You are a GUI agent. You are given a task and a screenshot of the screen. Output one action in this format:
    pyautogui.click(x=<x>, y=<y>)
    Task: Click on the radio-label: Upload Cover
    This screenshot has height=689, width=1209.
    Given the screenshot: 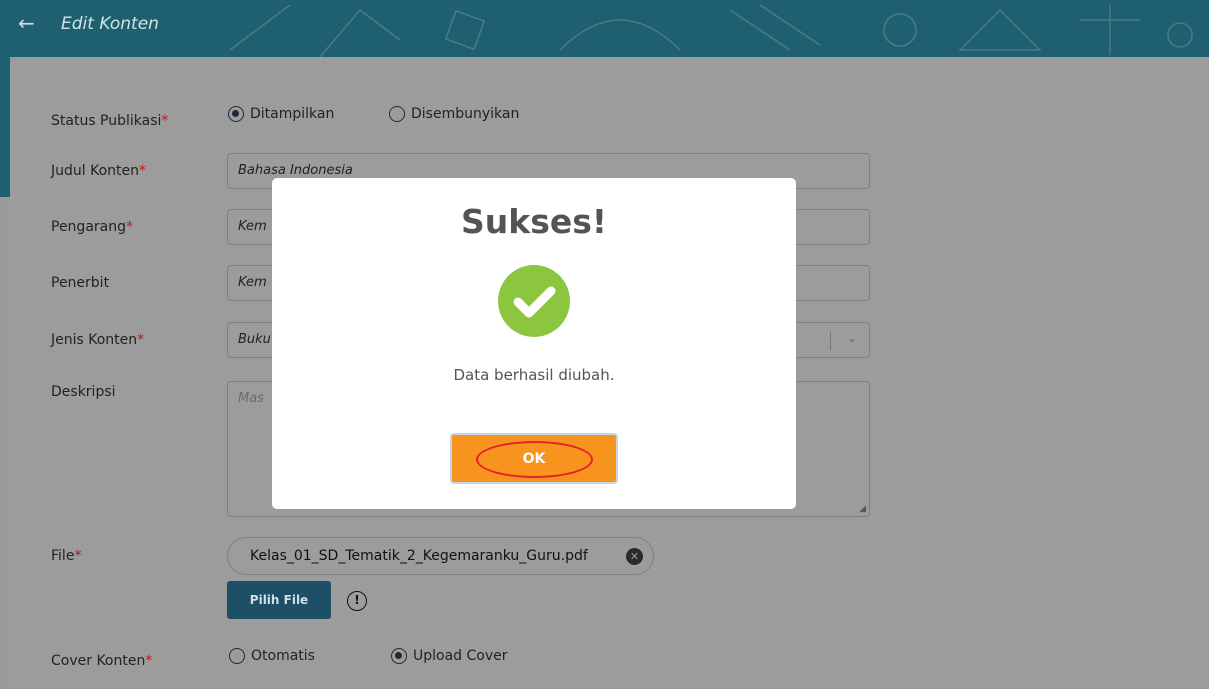 What is the action you would take?
    pyautogui.click(x=460, y=656)
    